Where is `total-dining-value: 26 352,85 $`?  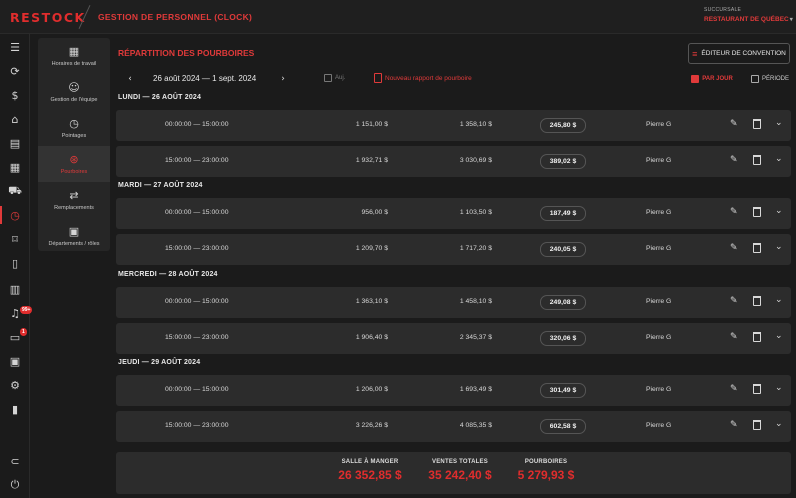 total-dining-value: 26 352,85 $ is located at coordinates (370, 475).